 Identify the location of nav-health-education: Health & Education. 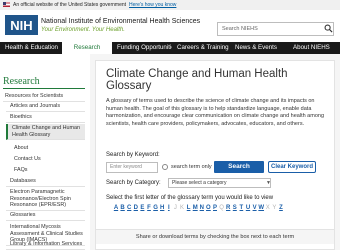
(31, 48).